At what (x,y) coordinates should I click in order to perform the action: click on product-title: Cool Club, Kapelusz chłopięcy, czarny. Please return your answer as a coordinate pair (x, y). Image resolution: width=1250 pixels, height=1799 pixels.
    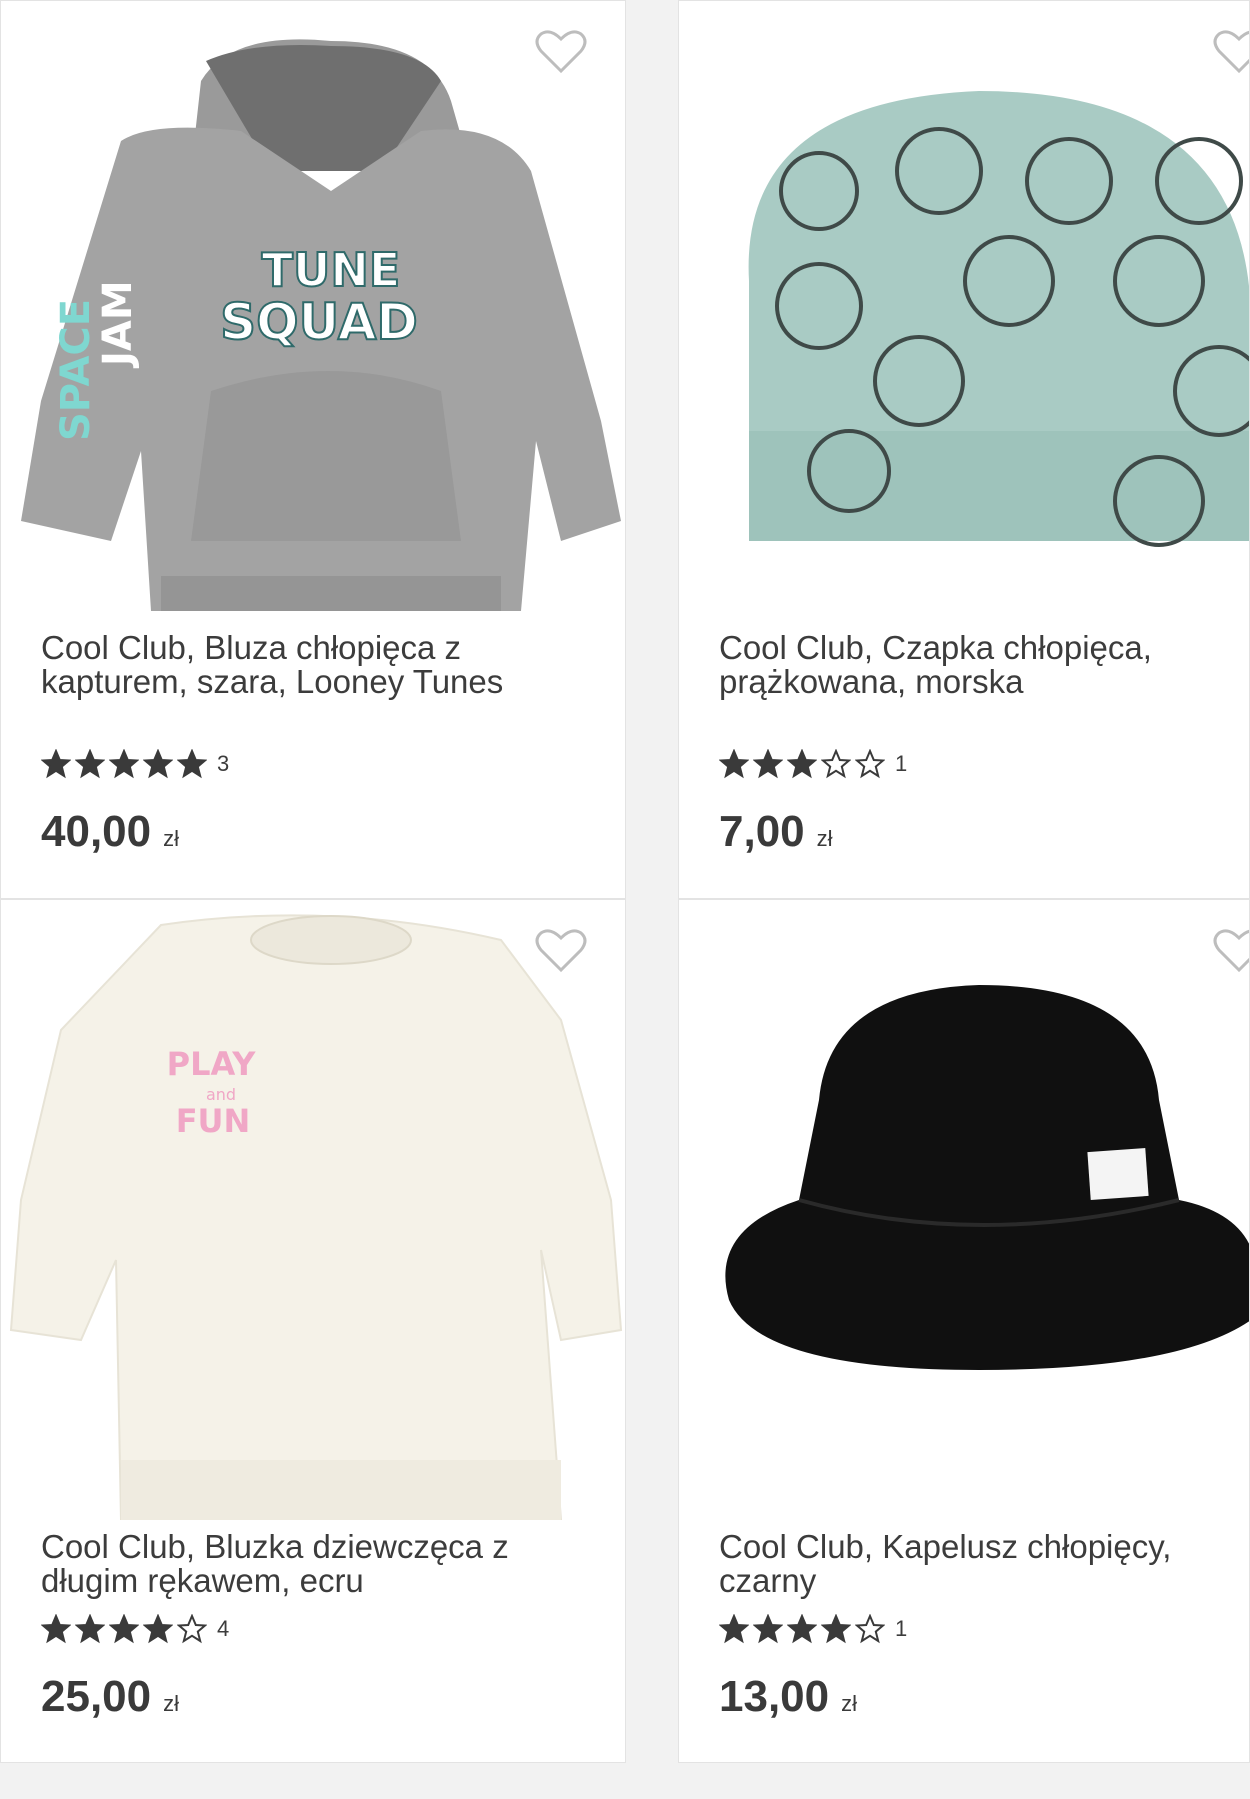
    Looking at the image, I should click on (969, 1564).